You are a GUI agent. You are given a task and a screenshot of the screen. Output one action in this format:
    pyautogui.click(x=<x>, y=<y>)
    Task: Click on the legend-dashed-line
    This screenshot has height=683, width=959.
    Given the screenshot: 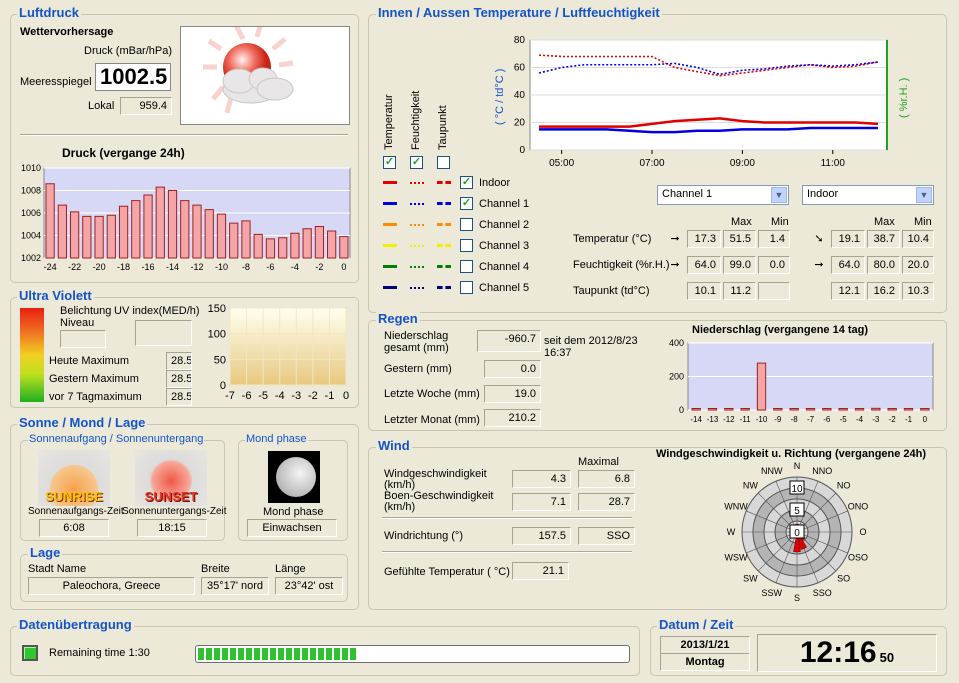 What is the action you would take?
    pyautogui.click(x=444, y=182)
    